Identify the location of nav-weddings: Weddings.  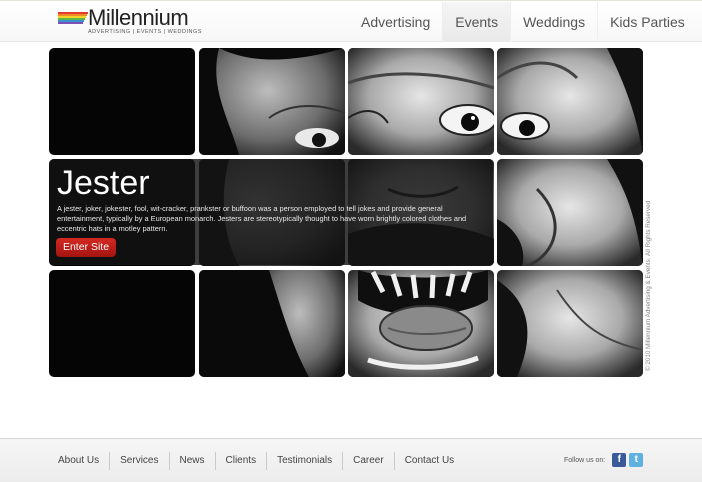
(555, 22).